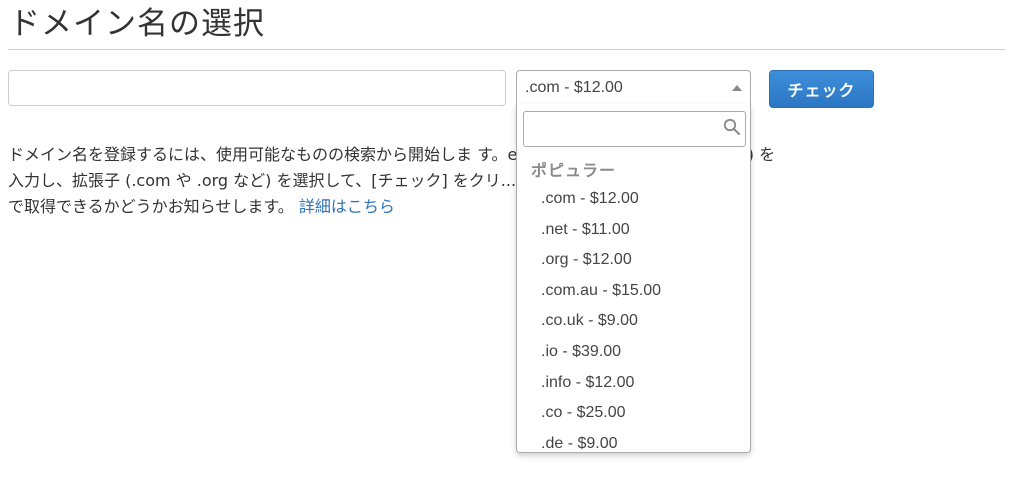 This screenshot has width=1024, height=491. Describe the element at coordinates (257, 88) in the screenshot. I see `domain-name-input` at that location.